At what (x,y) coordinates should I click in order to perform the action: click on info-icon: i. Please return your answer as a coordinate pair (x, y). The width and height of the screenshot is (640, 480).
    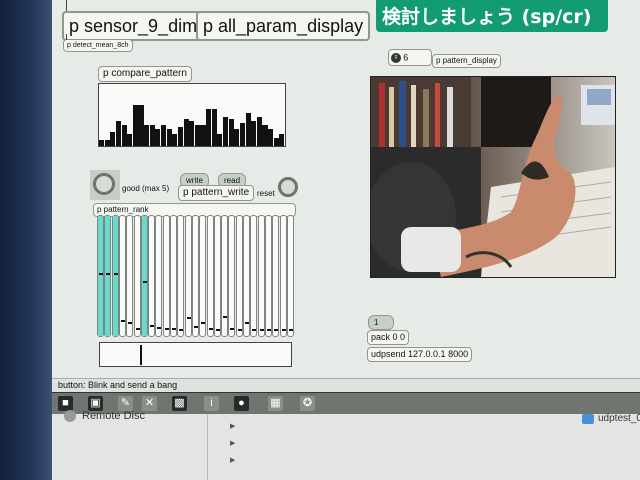
    Looking at the image, I should click on (211, 403).